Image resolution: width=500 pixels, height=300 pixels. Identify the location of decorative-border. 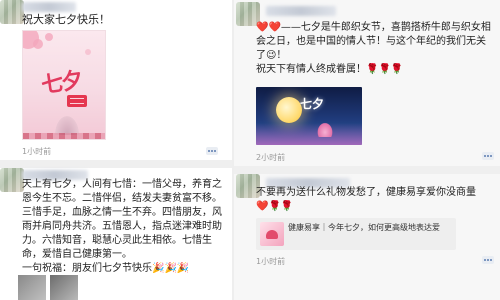
(64, 136).